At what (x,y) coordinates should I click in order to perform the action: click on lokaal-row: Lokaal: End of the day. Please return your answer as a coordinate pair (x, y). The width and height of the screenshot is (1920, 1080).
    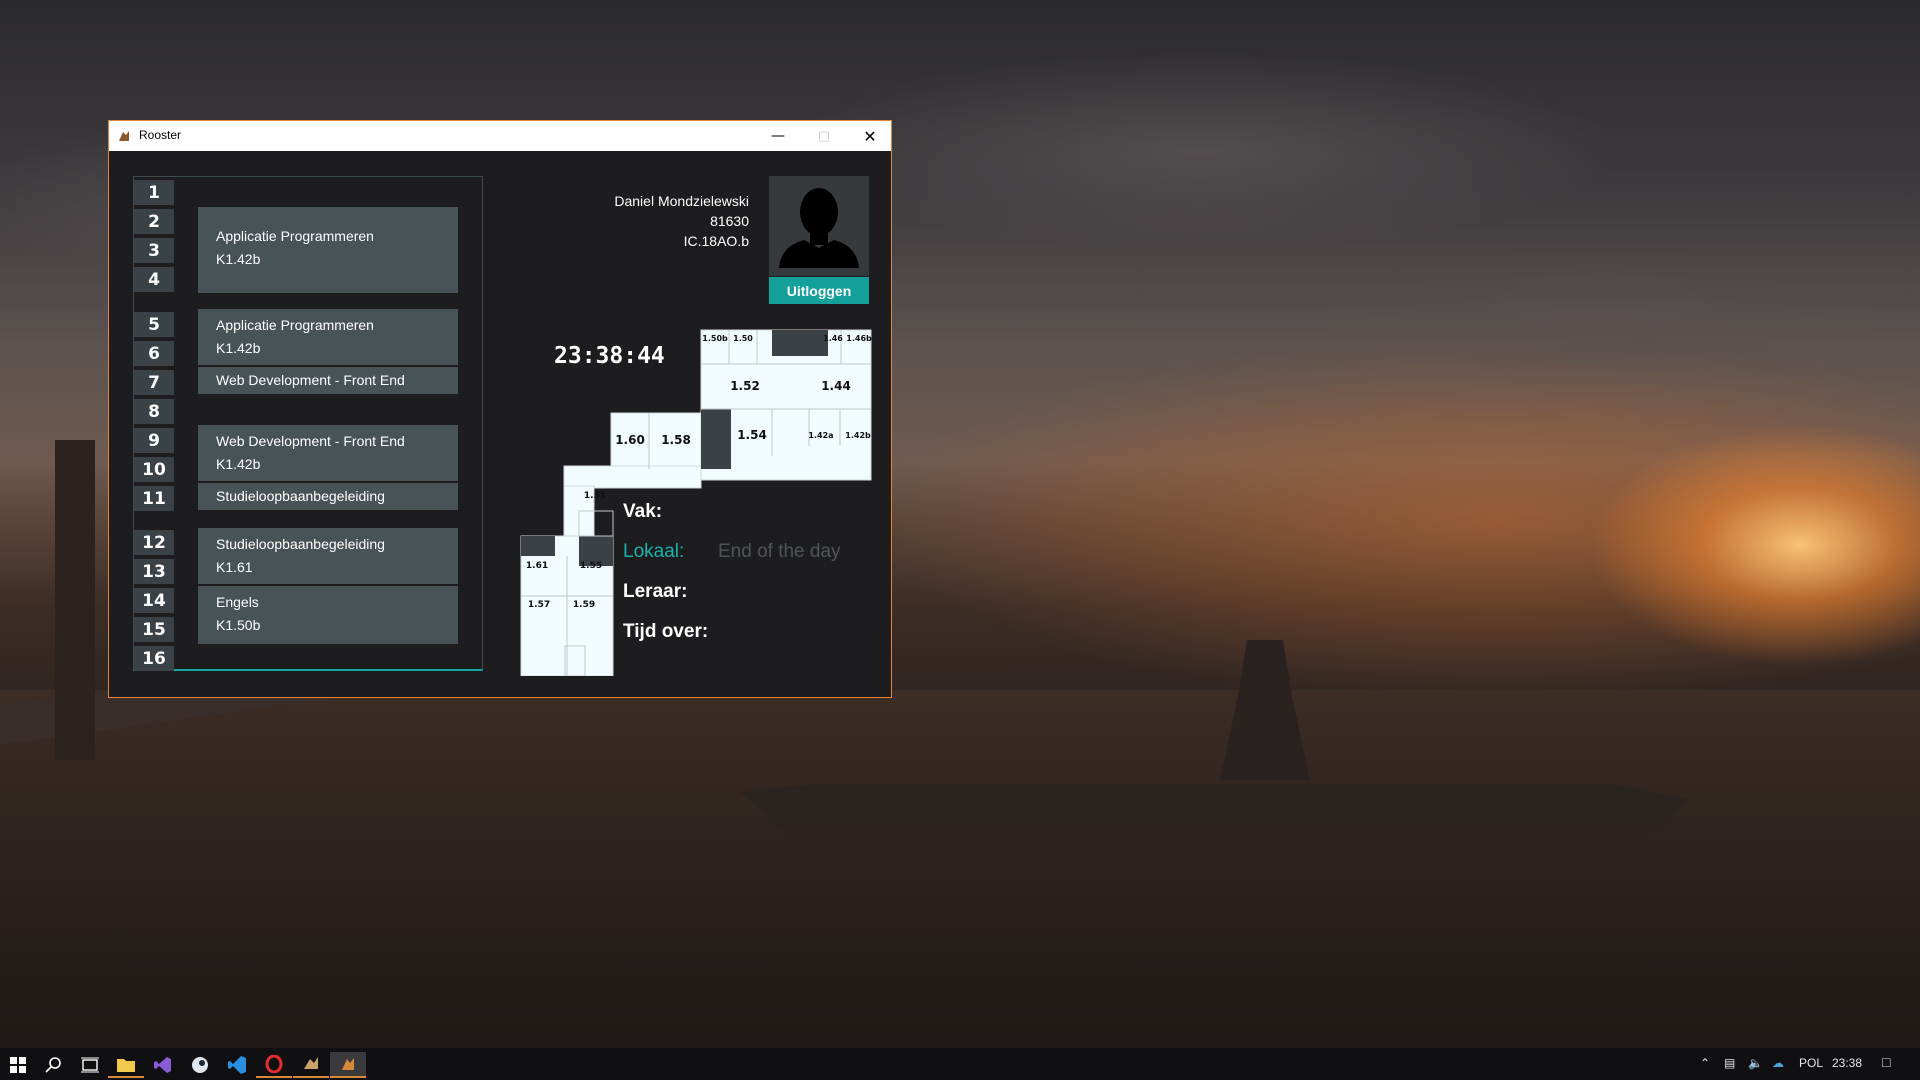
    Looking at the image, I should click on (732, 552).